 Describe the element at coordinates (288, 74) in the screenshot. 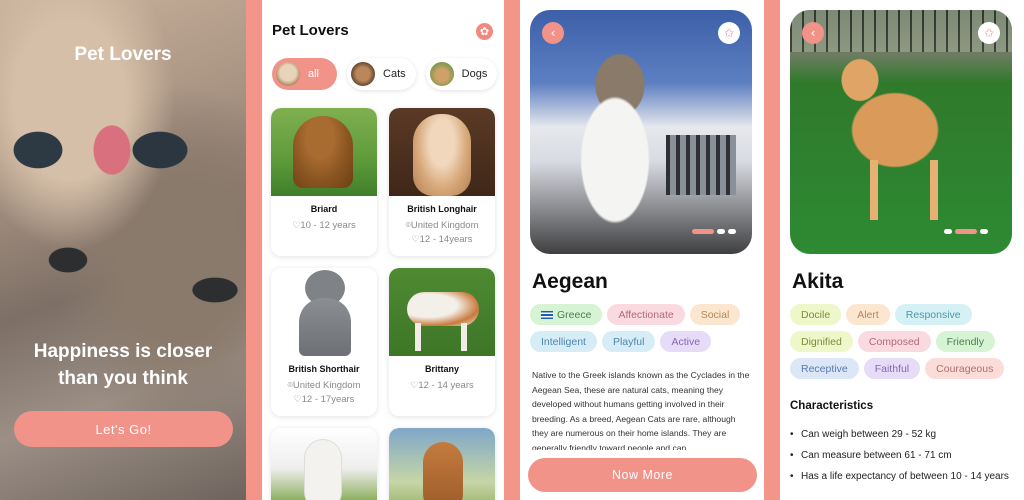

I see `all-chip-image` at that location.